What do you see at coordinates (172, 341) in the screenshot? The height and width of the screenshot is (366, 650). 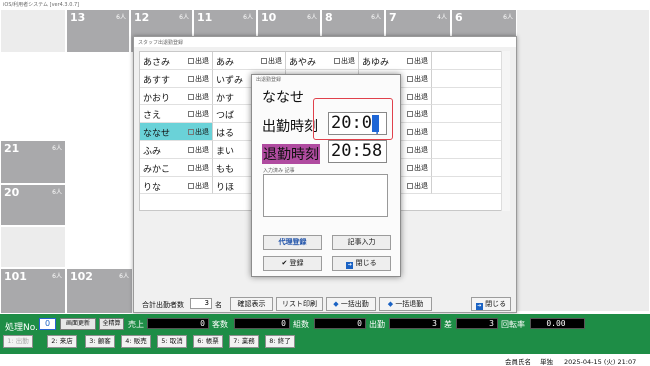 I see `fkey-cancel: 5: 取消` at bounding box center [172, 341].